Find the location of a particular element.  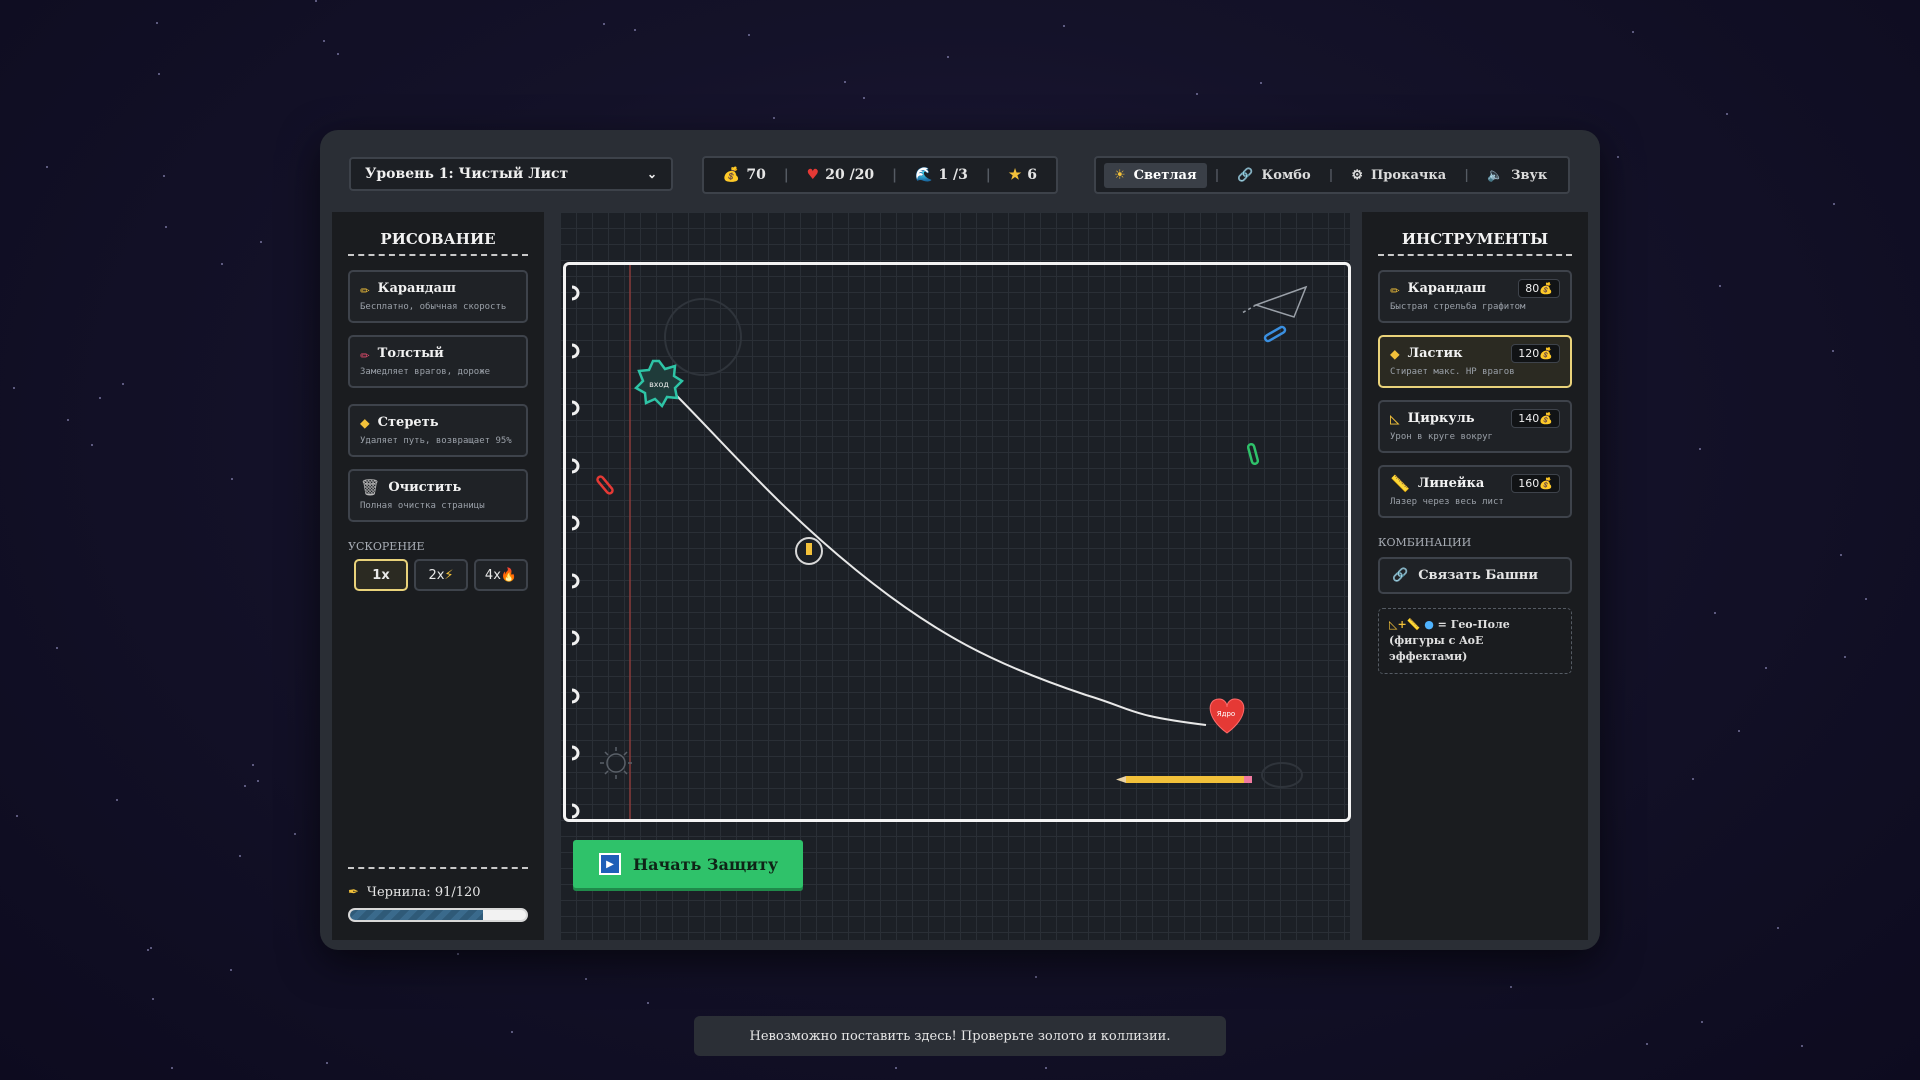

tower-eraser-name: Ластик is located at coordinates (1435, 353).